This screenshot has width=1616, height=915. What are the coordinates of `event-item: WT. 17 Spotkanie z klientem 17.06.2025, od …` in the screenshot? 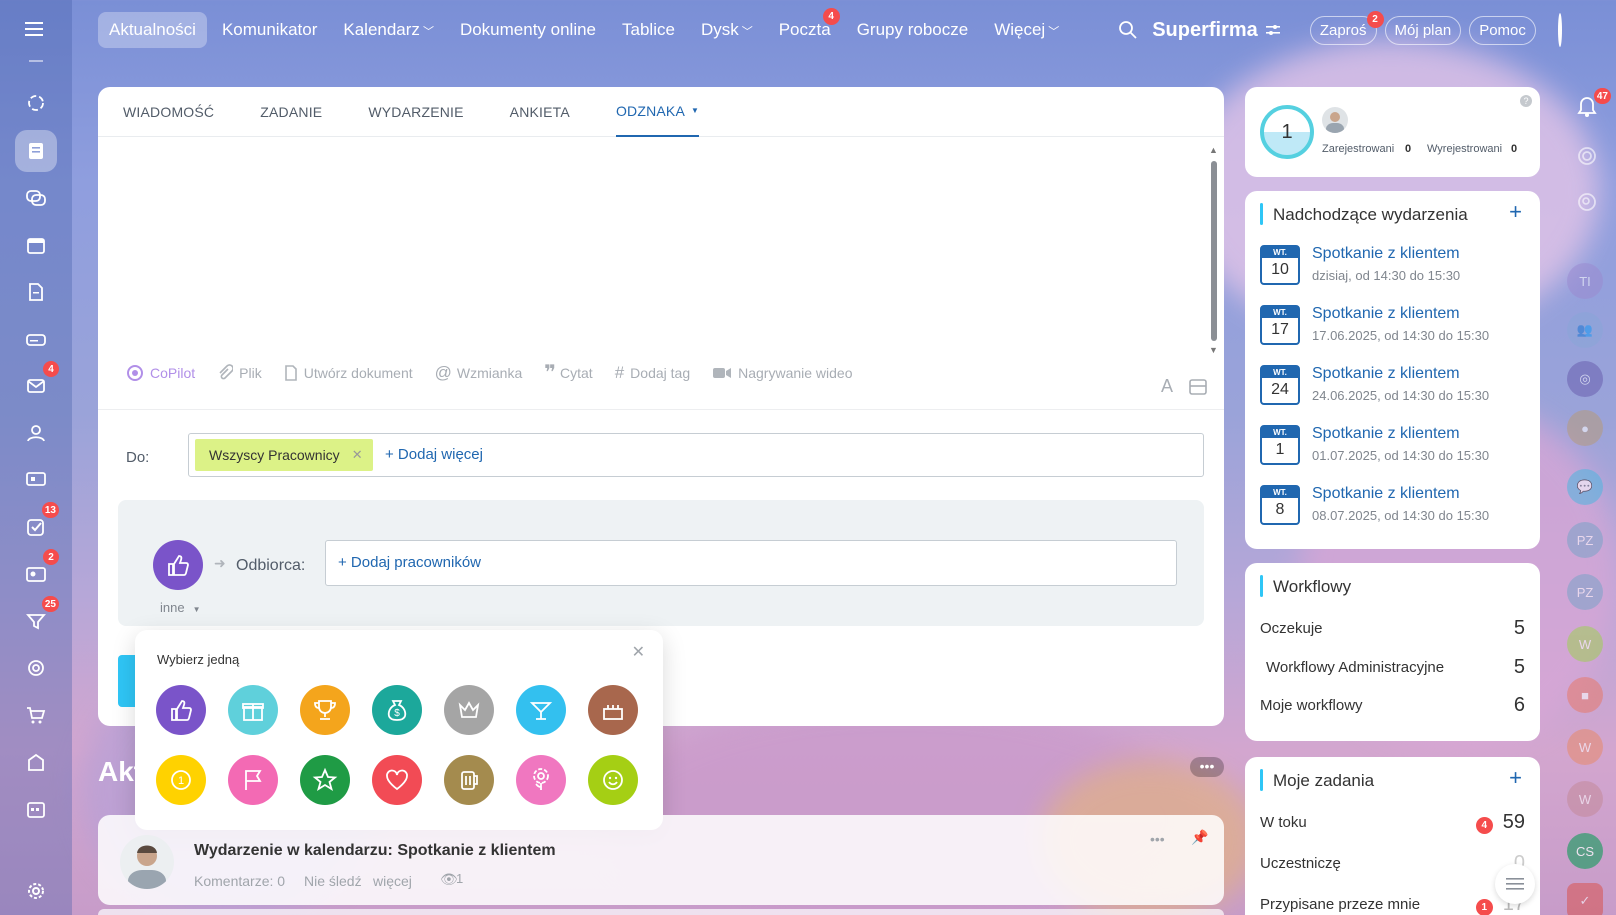 It's located at (1400, 327).